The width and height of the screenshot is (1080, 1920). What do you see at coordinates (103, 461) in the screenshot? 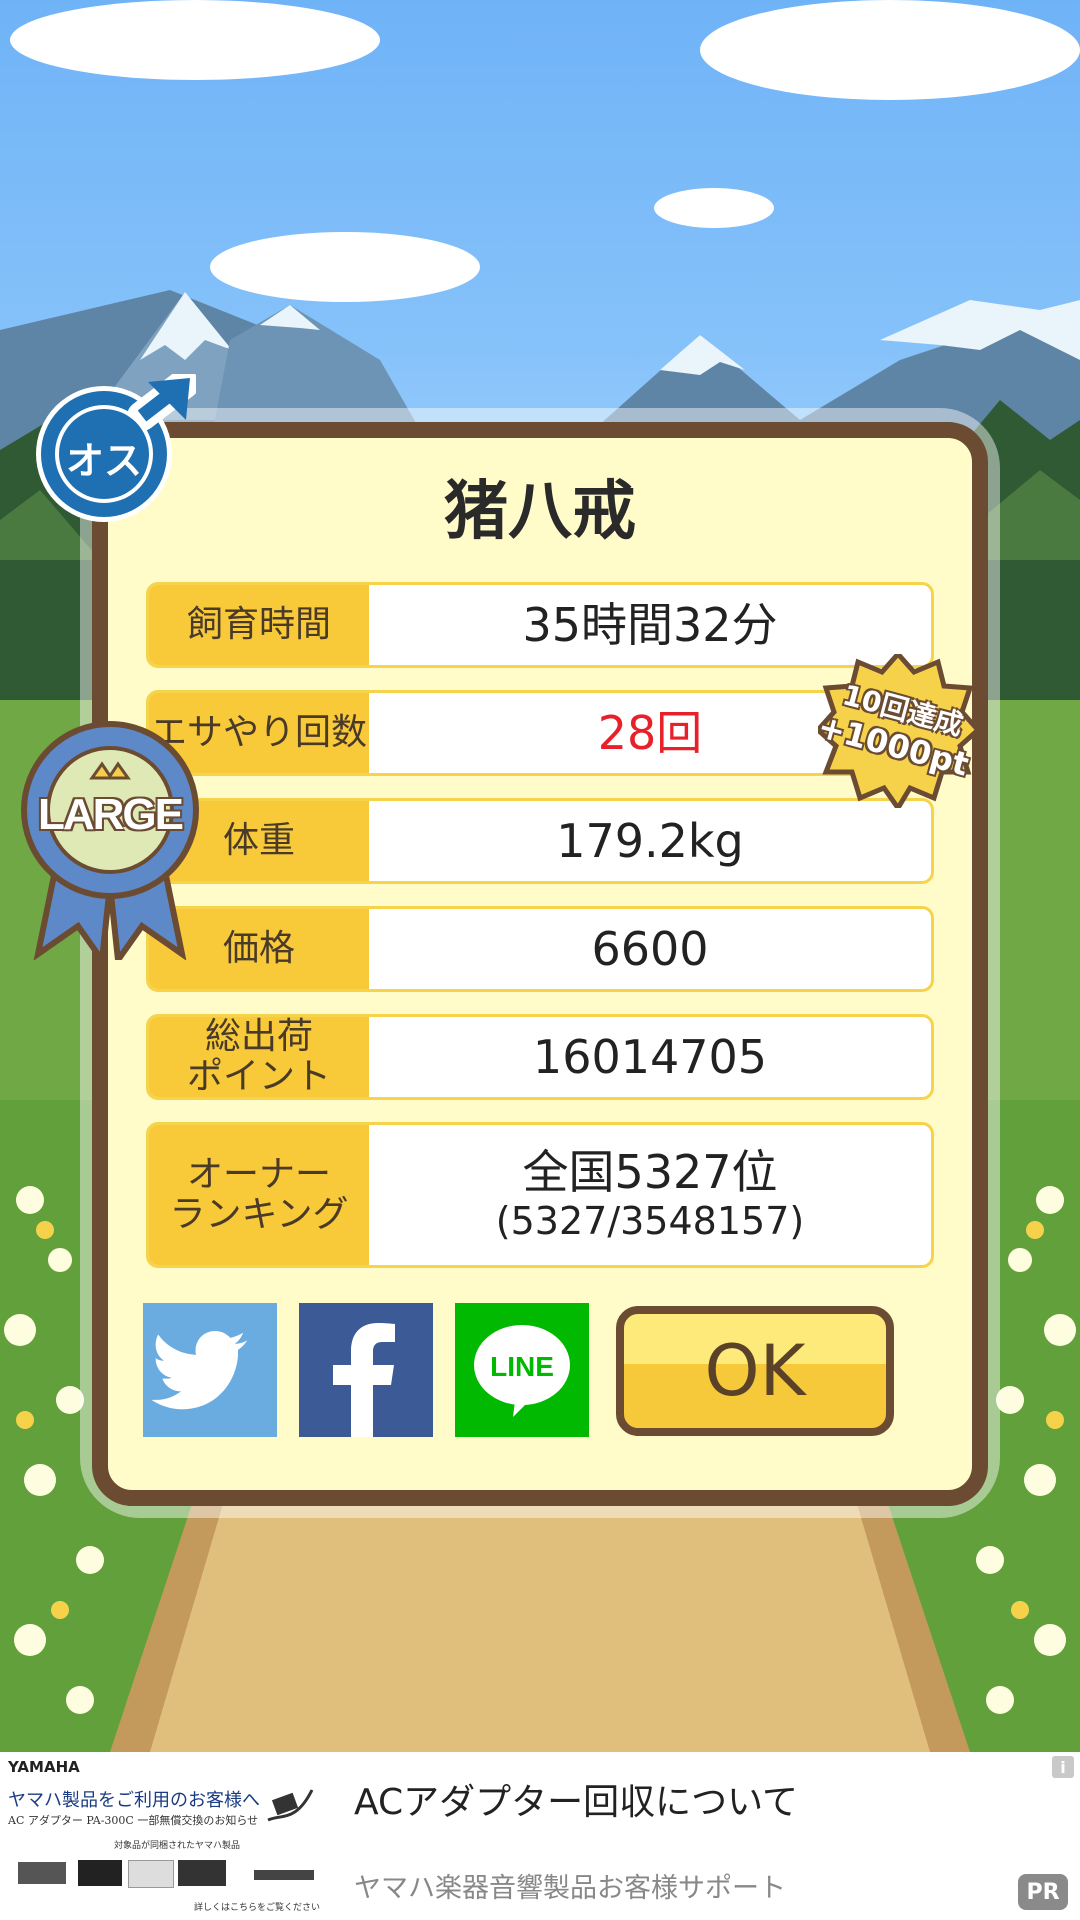
I see `gender-badge-label: オス` at bounding box center [103, 461].